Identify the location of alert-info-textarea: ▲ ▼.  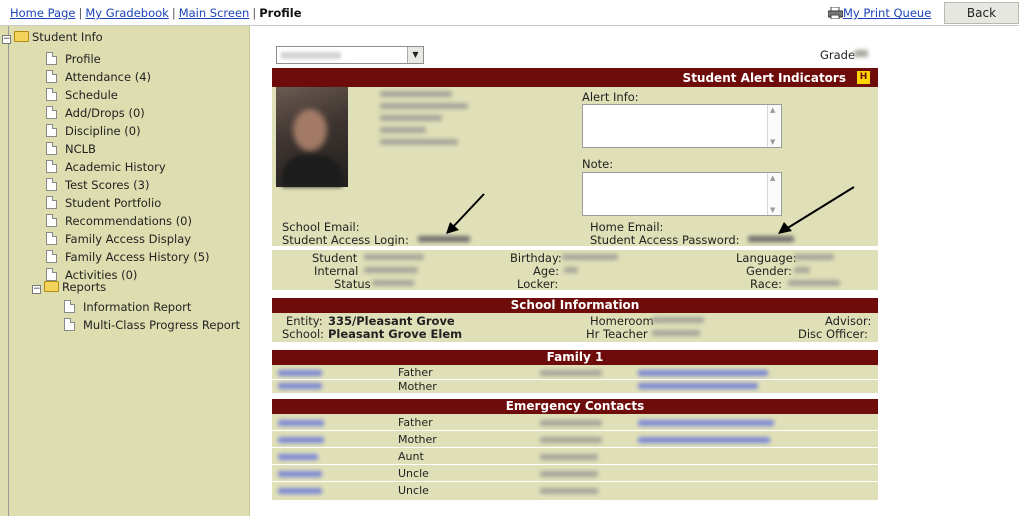
(682, 126).